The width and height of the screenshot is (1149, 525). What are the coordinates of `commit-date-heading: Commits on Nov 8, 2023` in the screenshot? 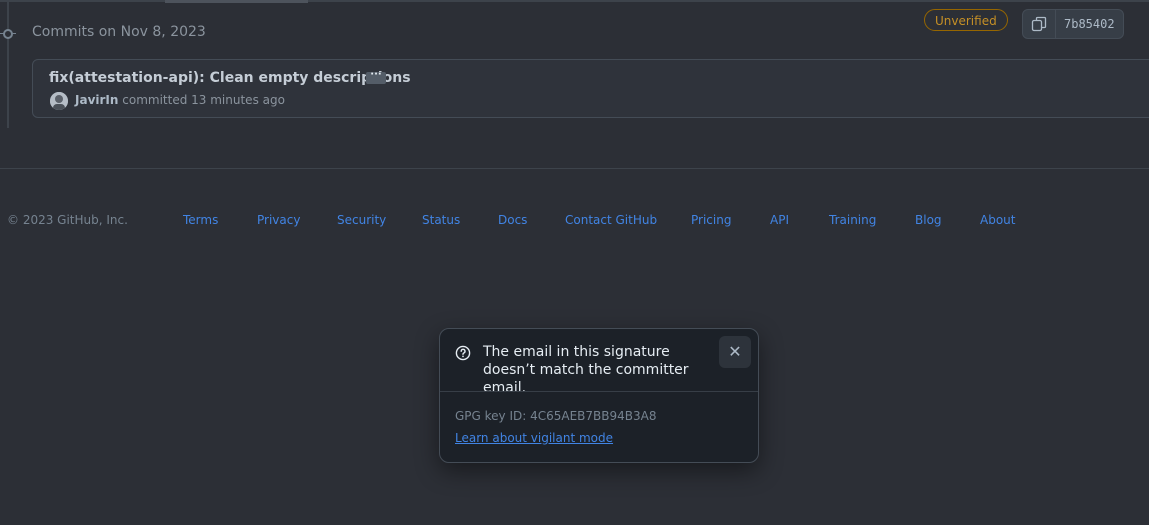 It's located at (119, 32).